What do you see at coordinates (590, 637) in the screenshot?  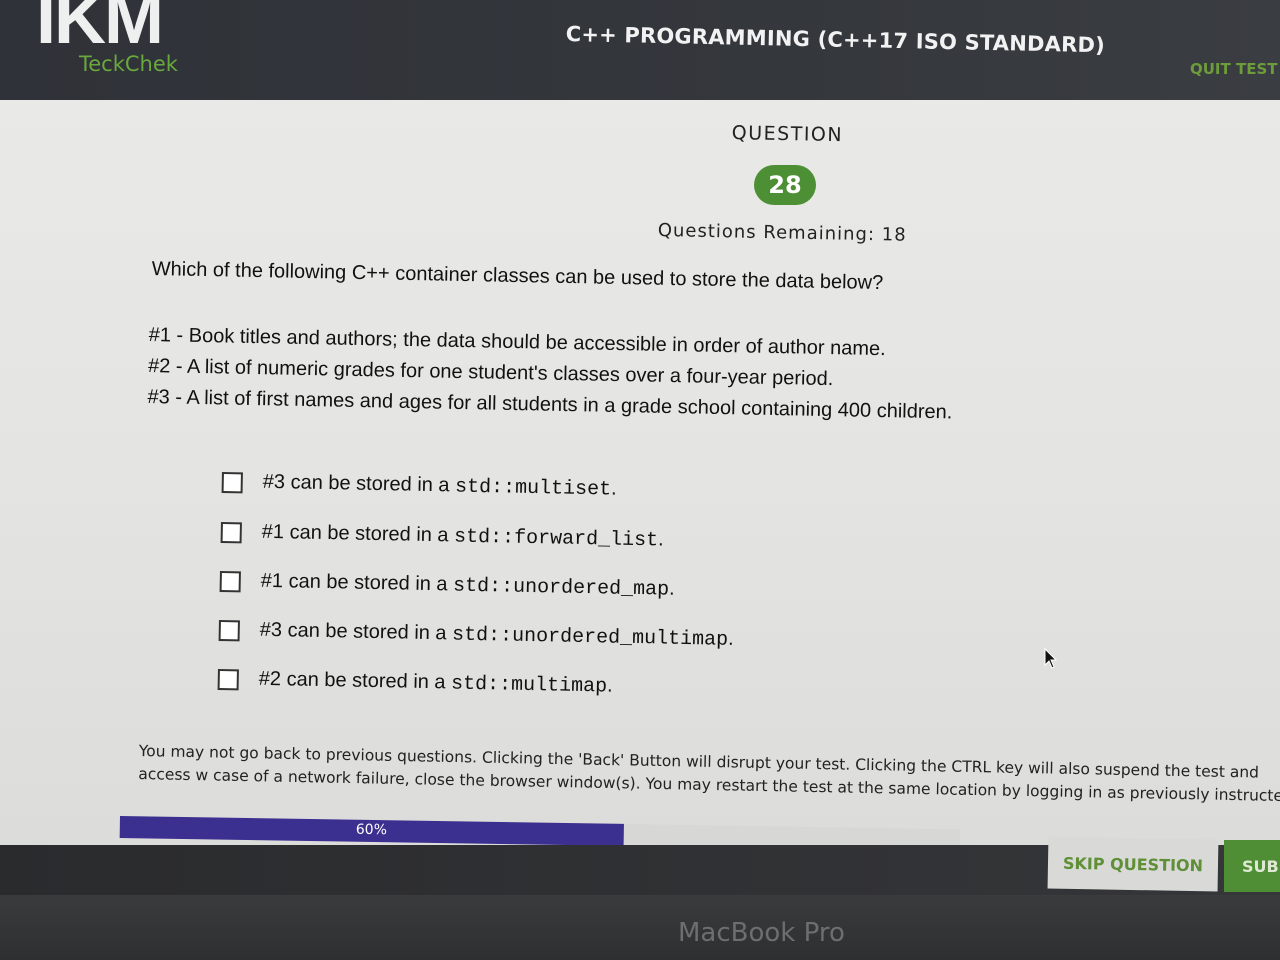 I see `option-code: std::unordered_multimap` at bounding box center [590, 637].